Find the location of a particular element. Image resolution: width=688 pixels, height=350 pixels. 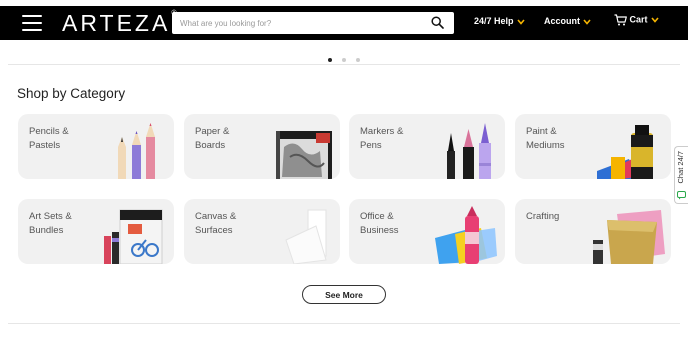

cart-label: Cart is located at coordinates (638, 19).